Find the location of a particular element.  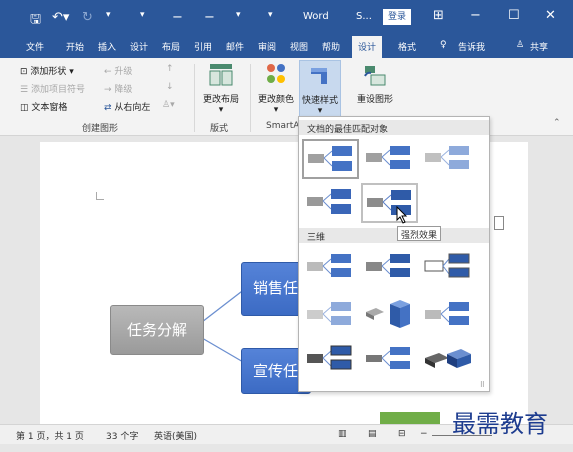

tab-file: 文件 is located at coordinates (35, 46).